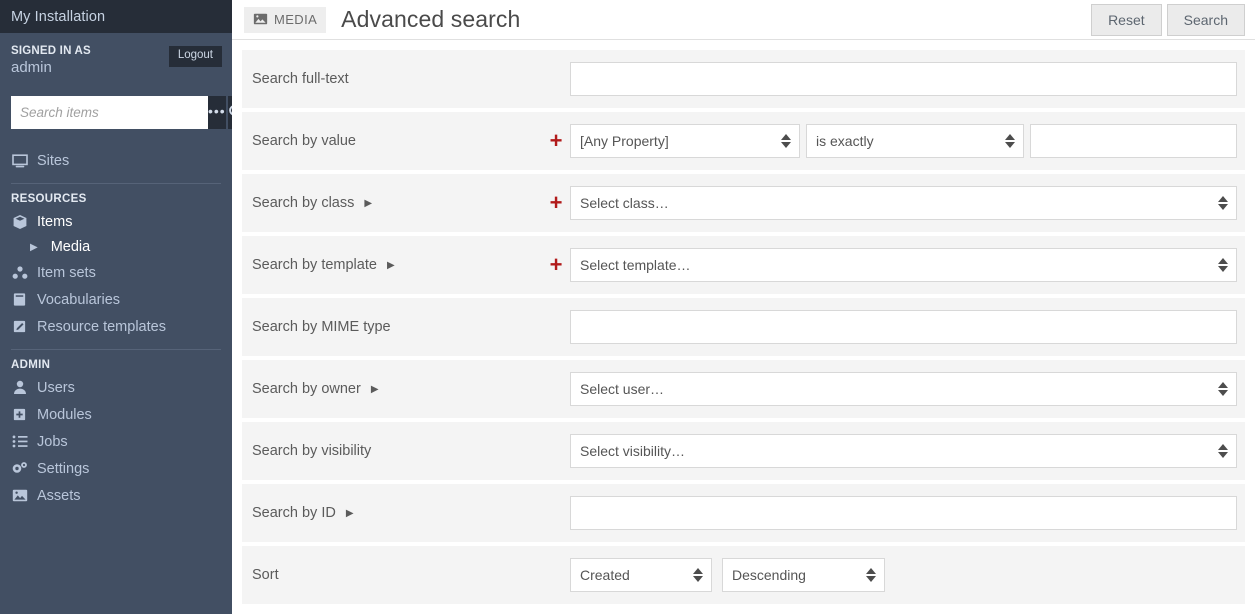 This screenshot has height=614, width=1255. Describe the element at coordinates (915, 141) in the screenshot. I see `operator-select: is exactly` at that location.